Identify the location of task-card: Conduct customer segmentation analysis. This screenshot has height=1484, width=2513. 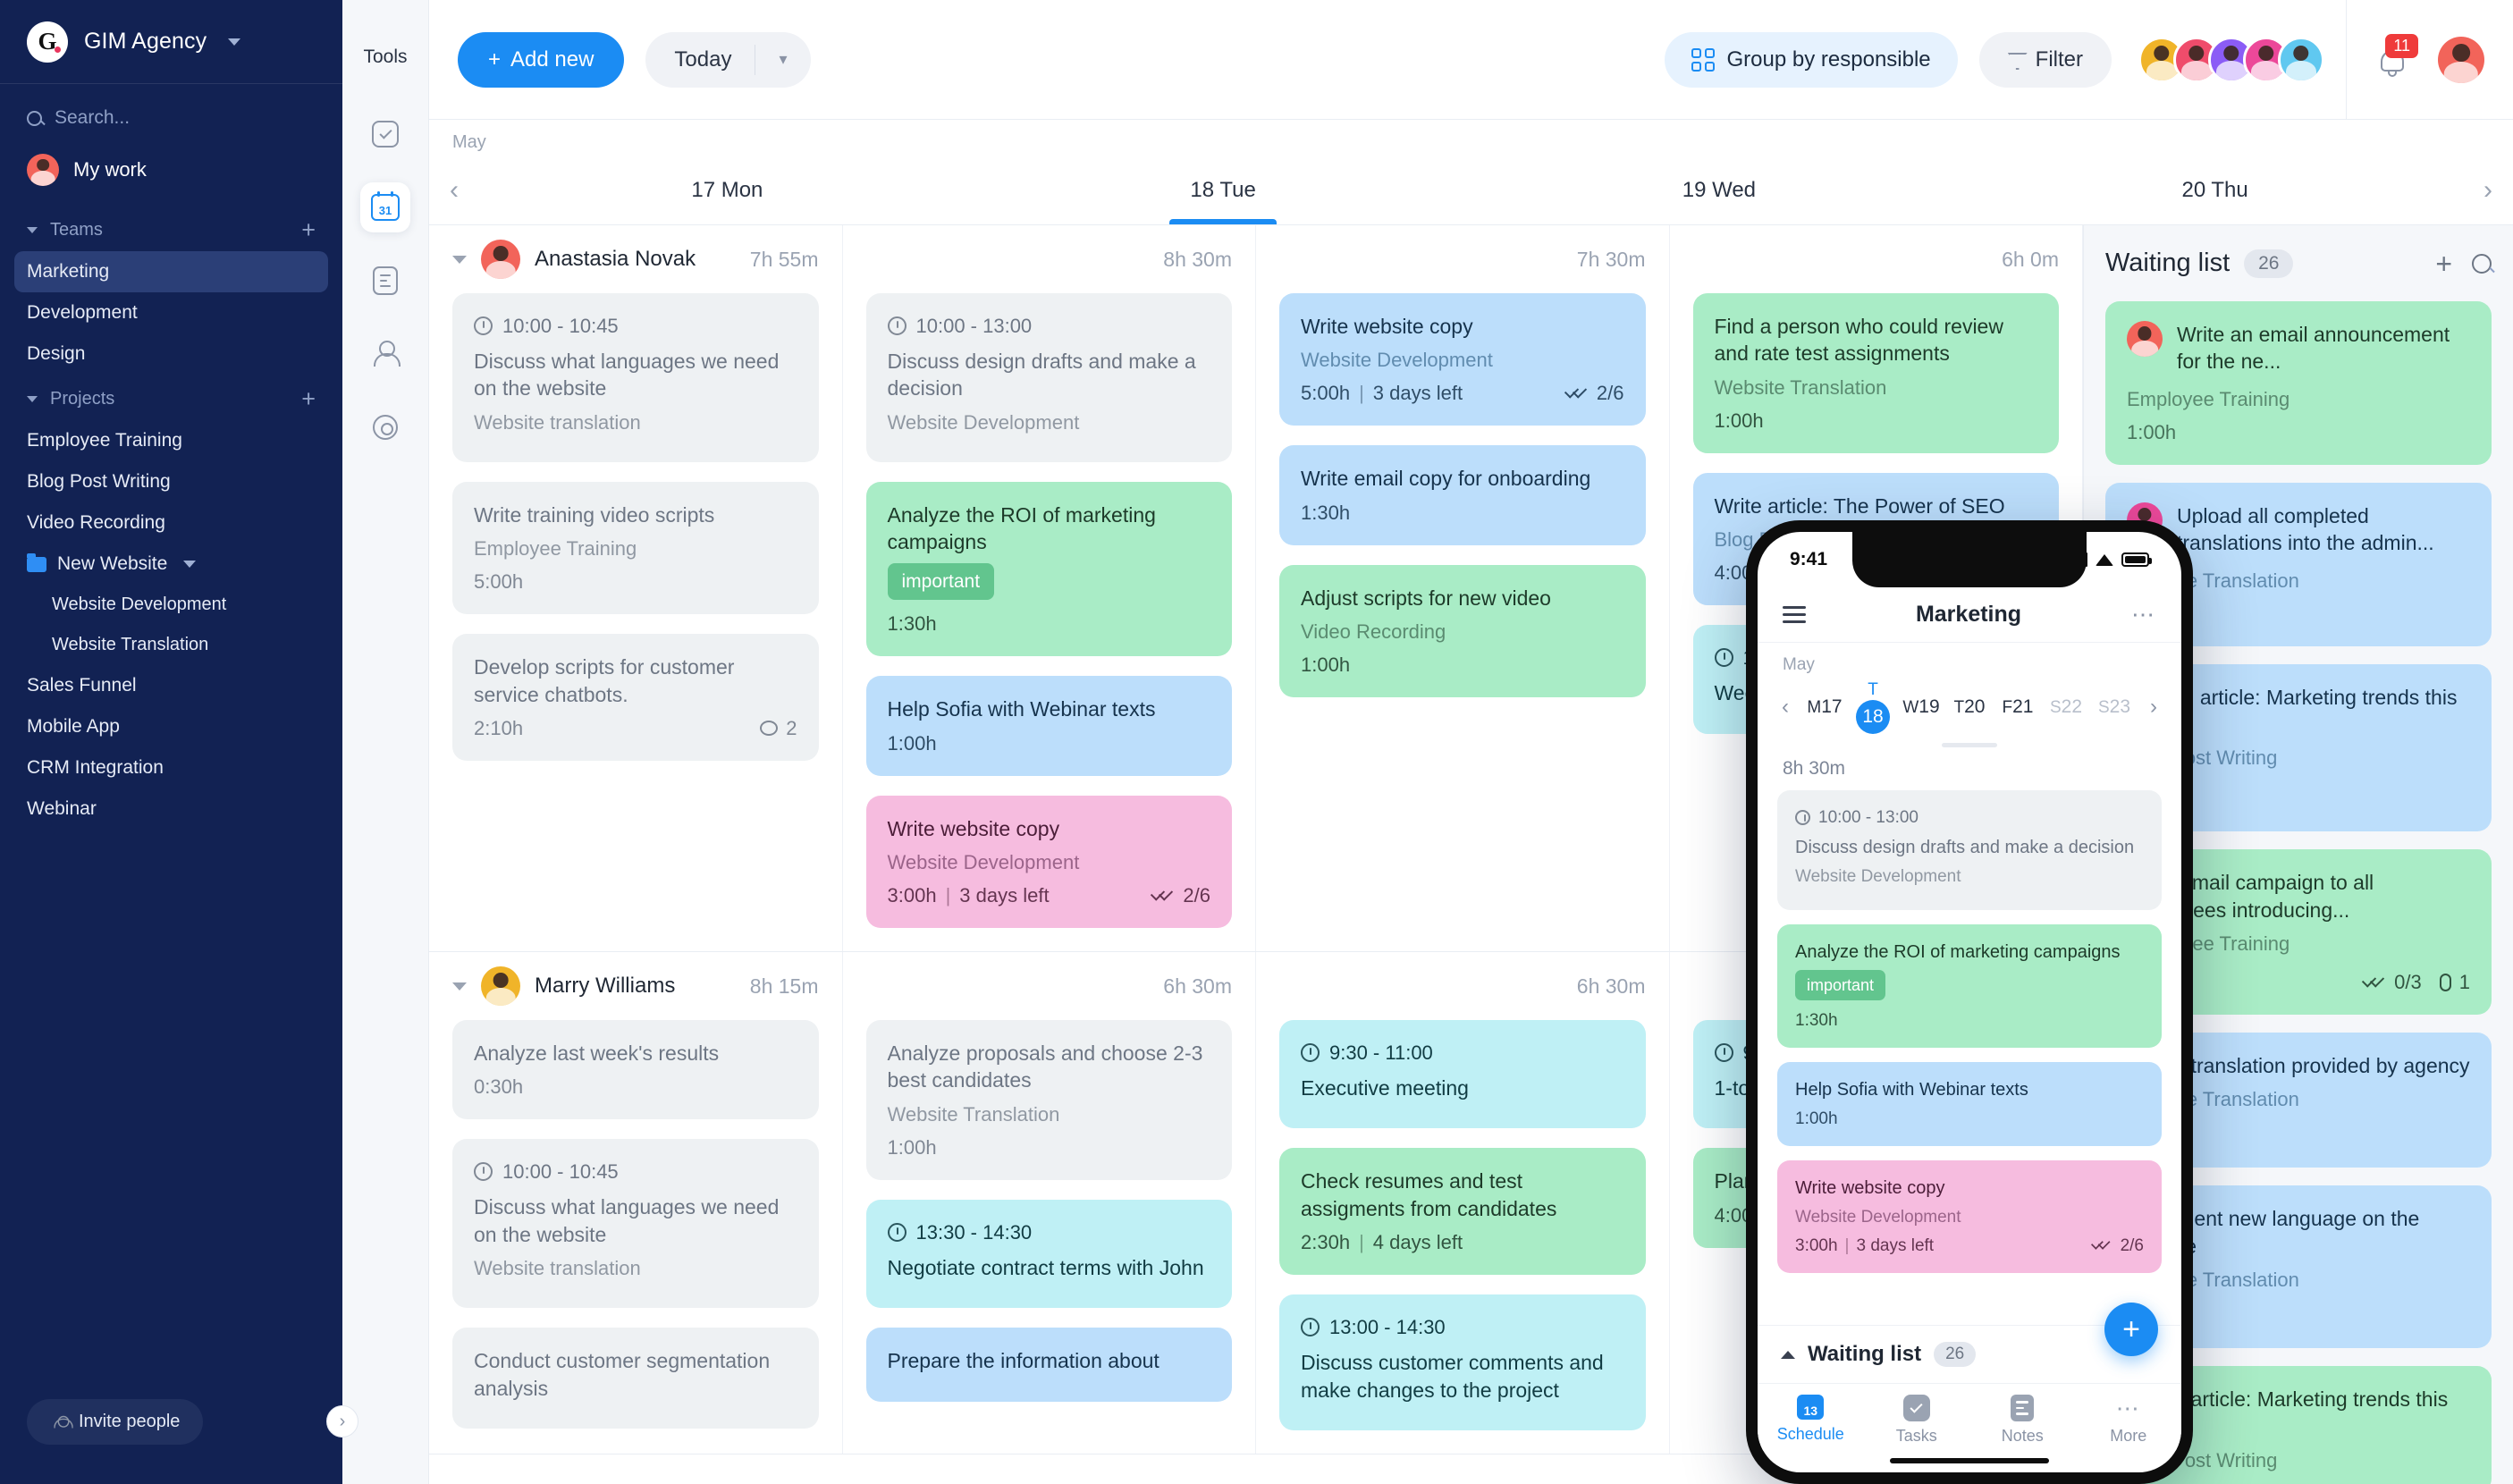
(635, 1378).